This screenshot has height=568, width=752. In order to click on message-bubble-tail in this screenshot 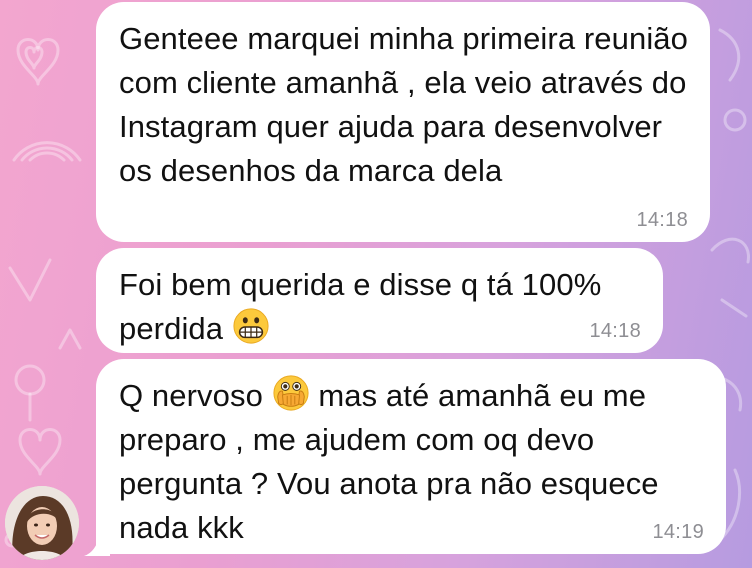, I will do `click(97, 543)`.